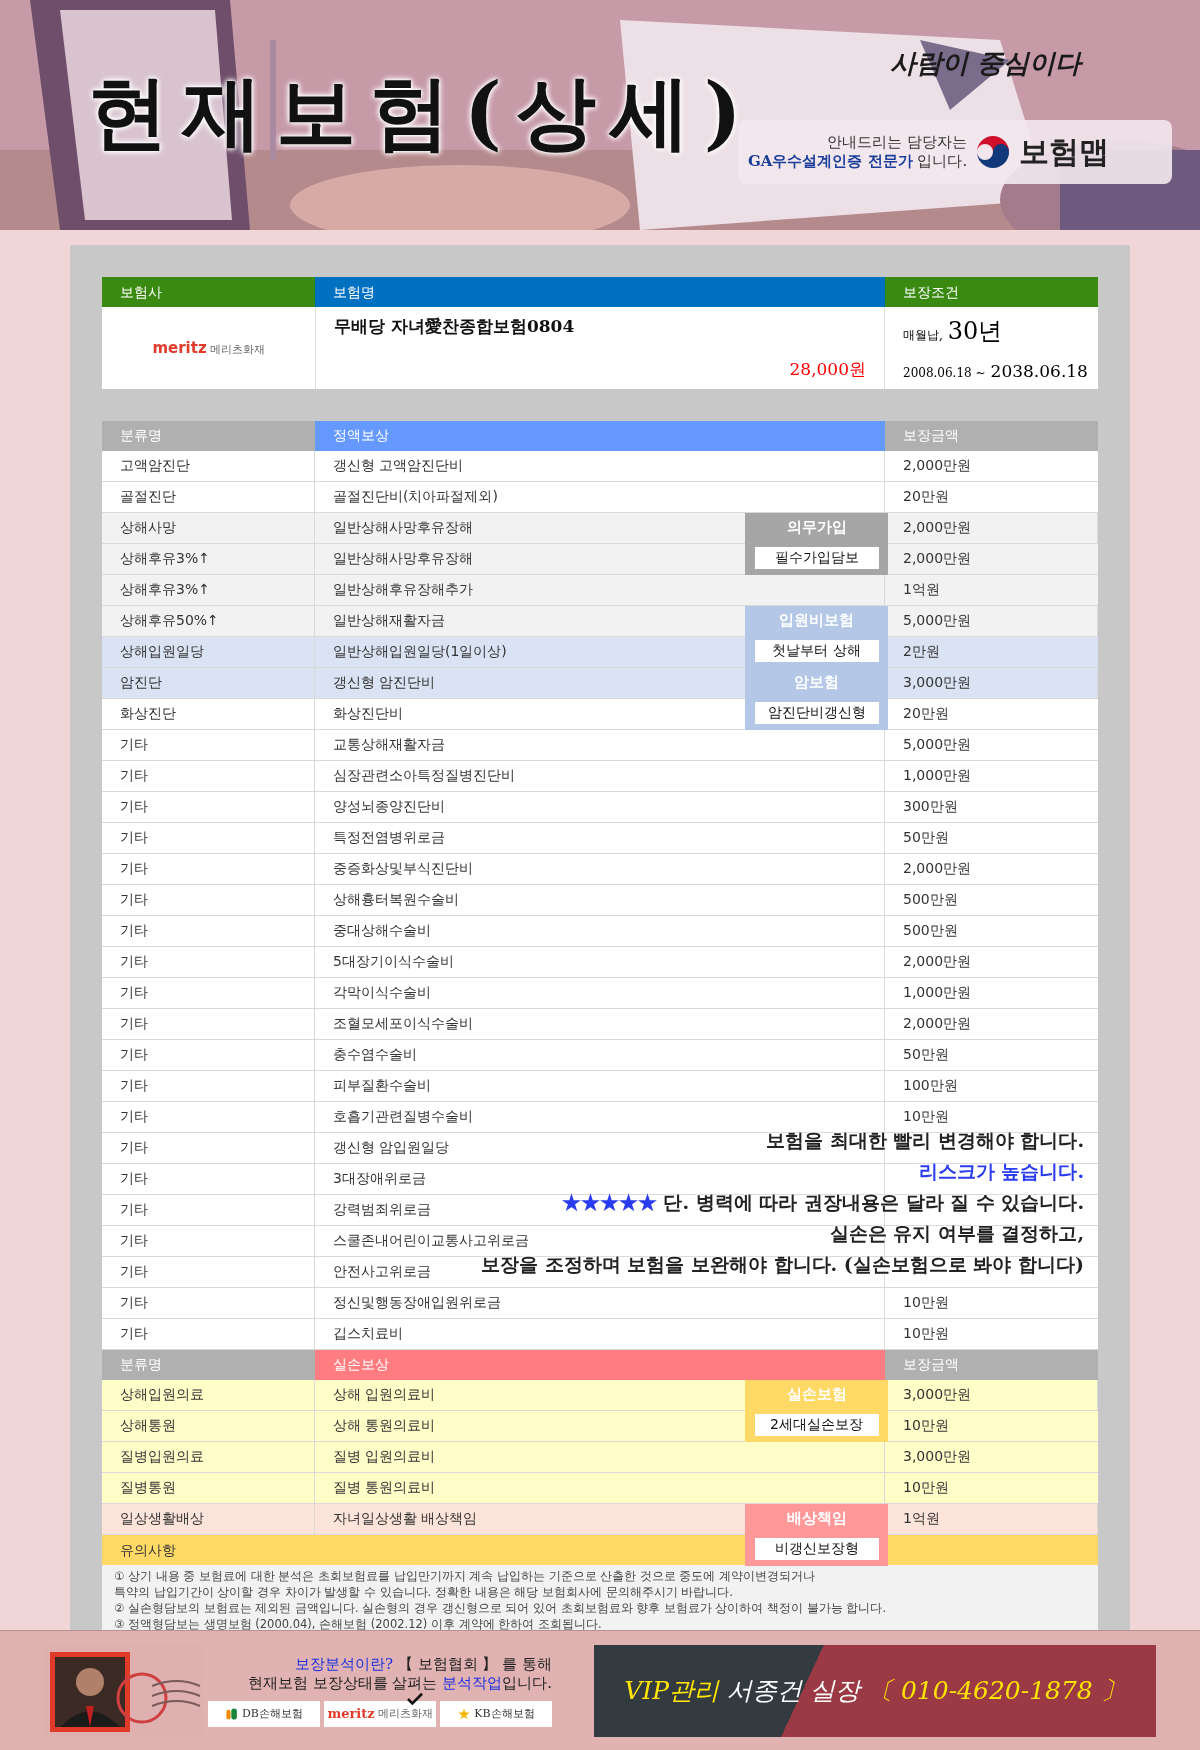  Describe the element at coordinates (162, 1395) in the screenshot. I see `table-cell: 상해입원의료` at that location.